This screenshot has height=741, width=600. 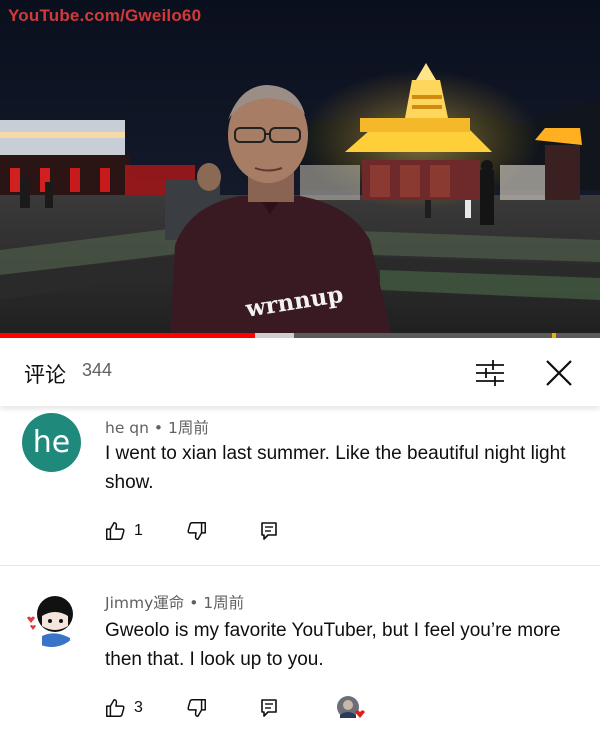 I want to click on like-button: 1, so click(x=123, y=531).